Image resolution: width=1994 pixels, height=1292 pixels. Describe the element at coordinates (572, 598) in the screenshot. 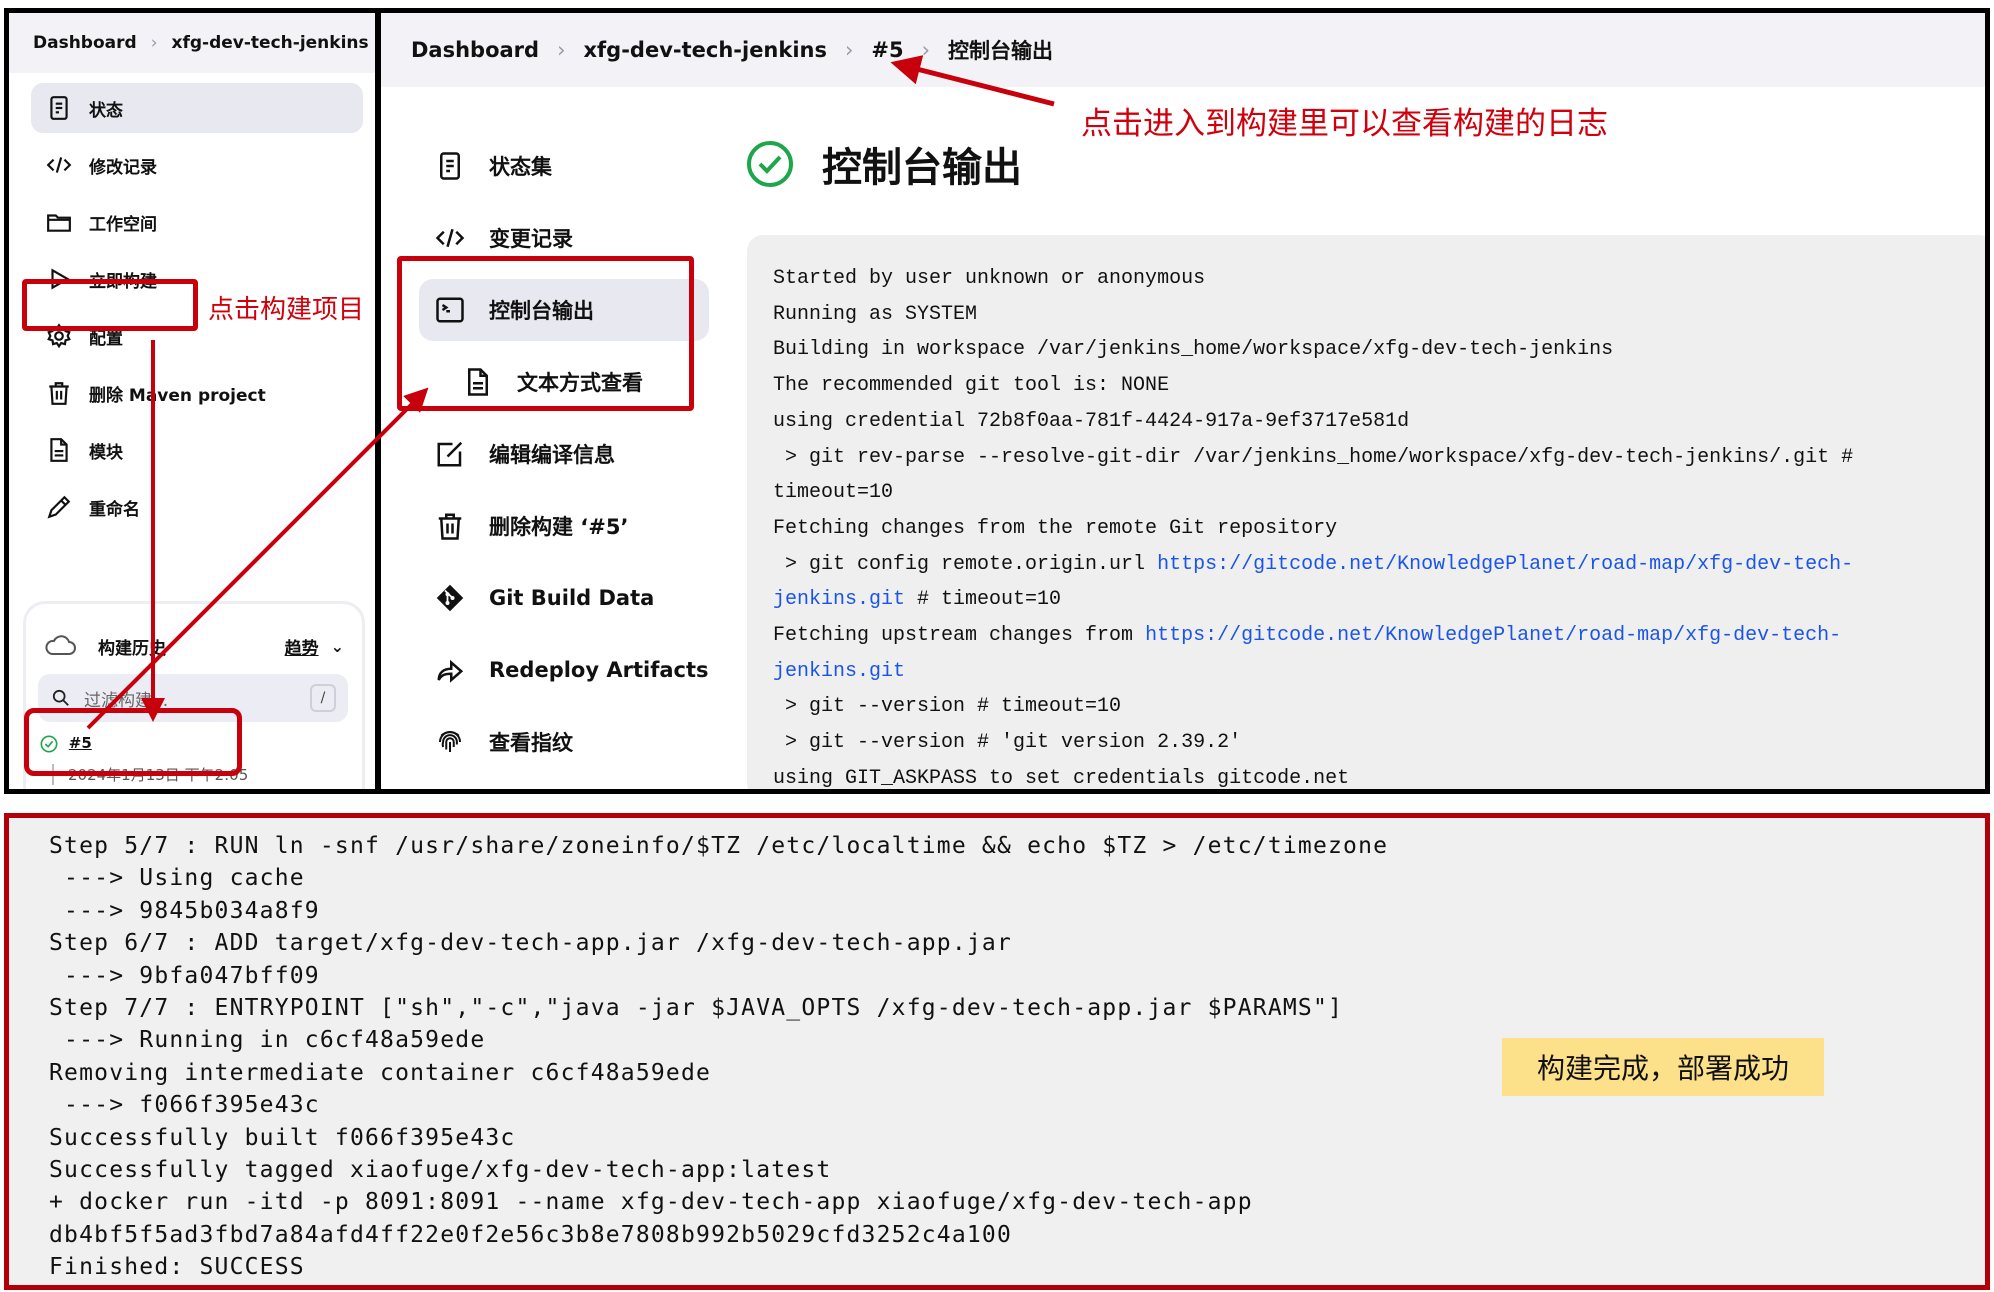

I see `menu-item-label: Git Build Data` at that location.